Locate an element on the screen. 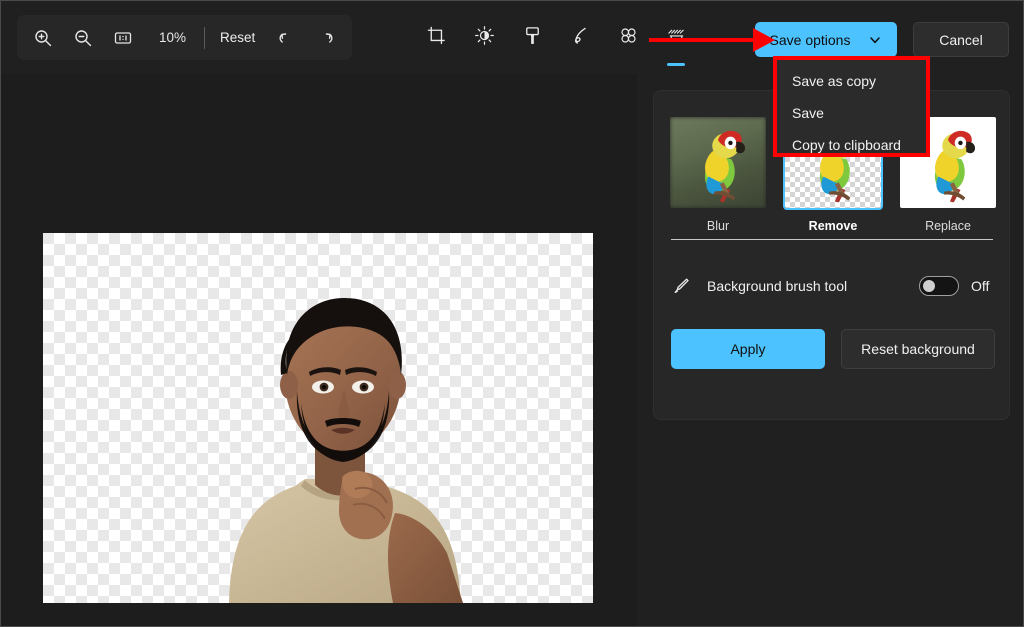  chevron-down-icon is located at coordinates (875, 40).